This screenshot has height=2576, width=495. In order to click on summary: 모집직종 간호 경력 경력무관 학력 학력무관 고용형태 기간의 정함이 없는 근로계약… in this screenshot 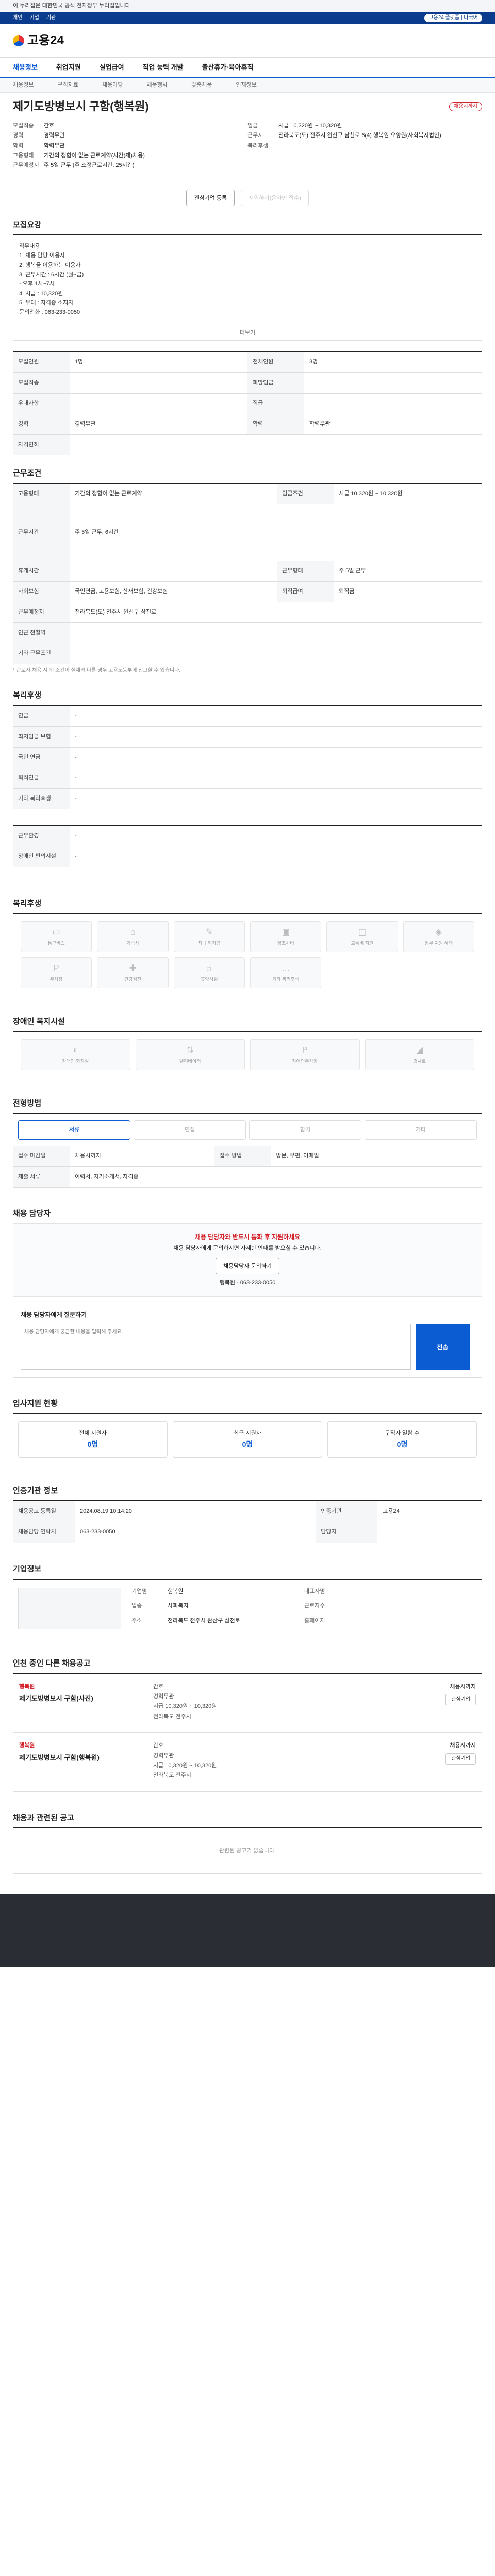, I will do `click(227, 145)`.